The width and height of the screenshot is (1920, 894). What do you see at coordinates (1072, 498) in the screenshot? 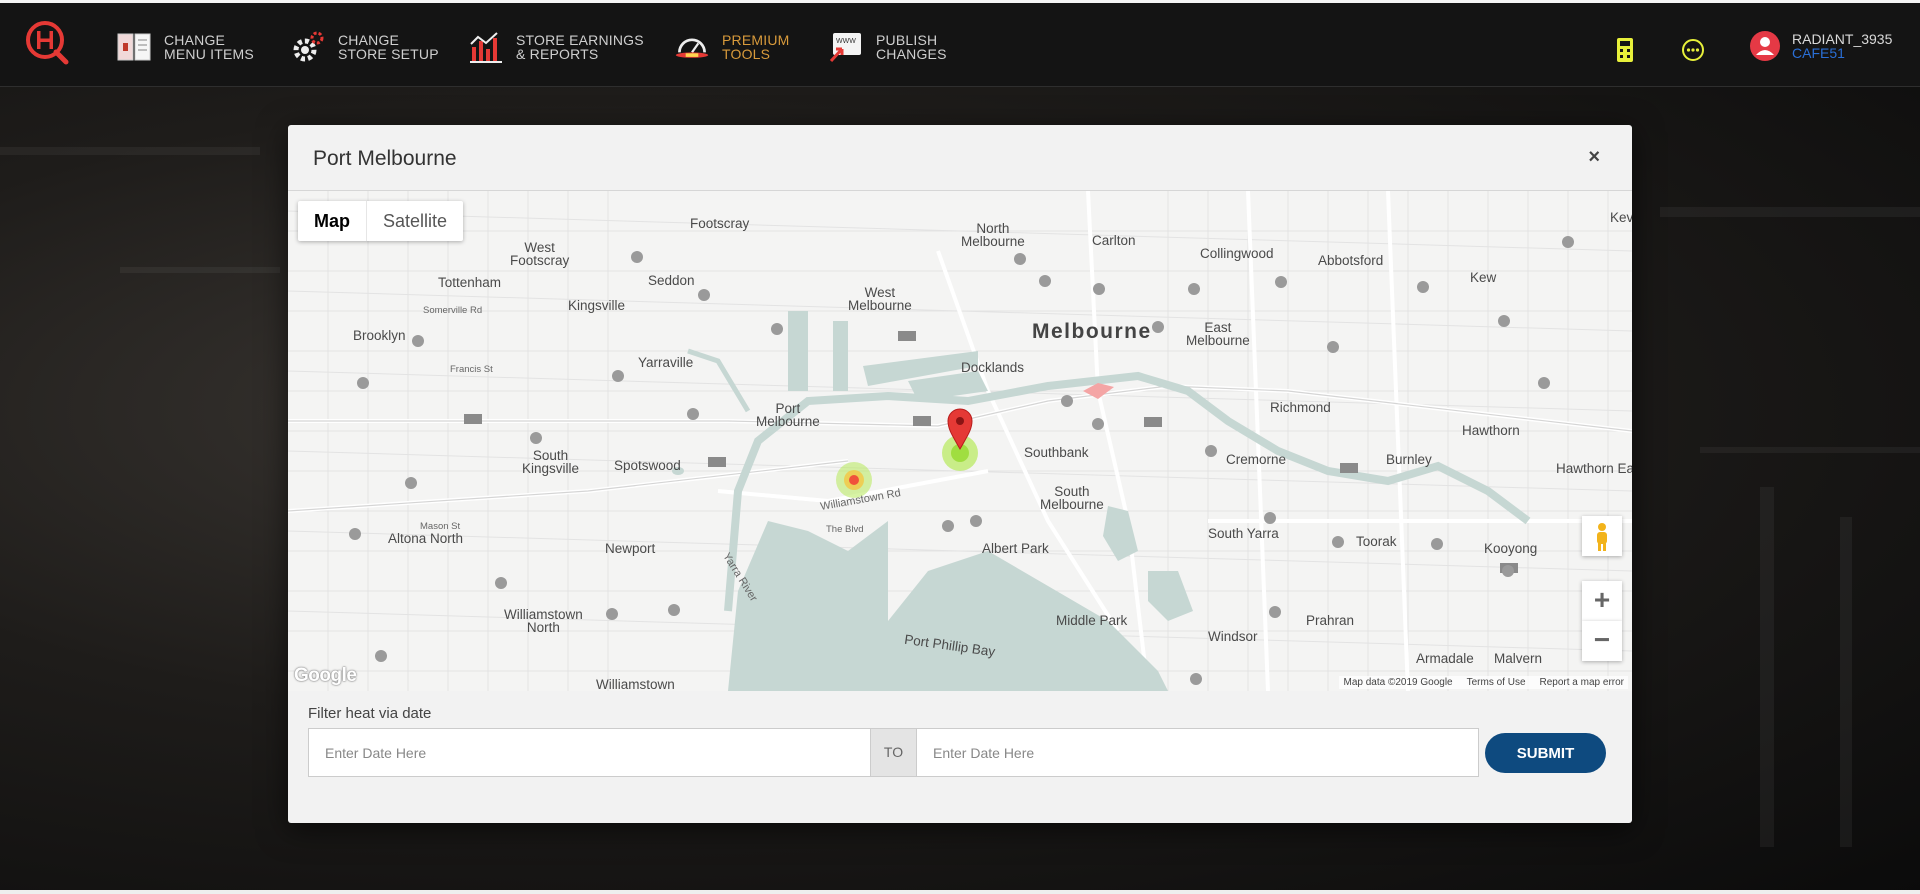
I see `map-label: South Melbourne` at bounding box center [1072, 498].